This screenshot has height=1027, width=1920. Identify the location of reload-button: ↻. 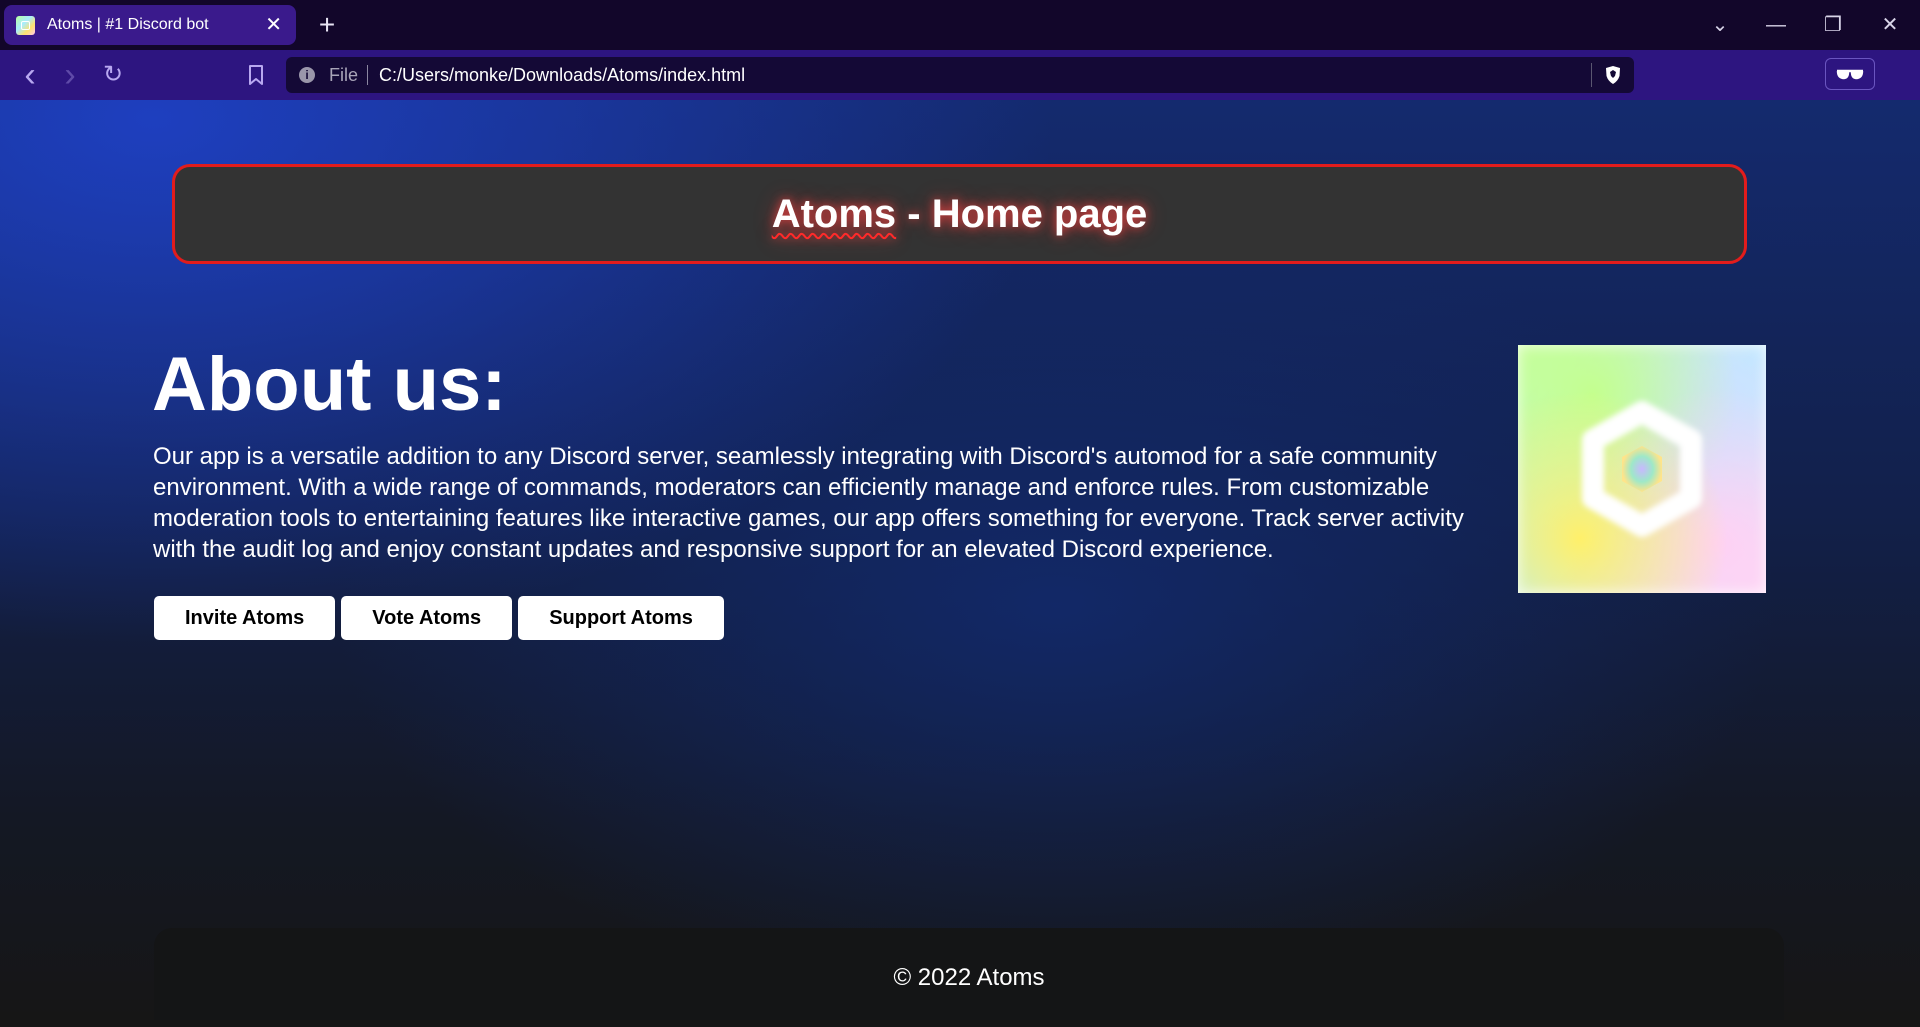
(113, 75).